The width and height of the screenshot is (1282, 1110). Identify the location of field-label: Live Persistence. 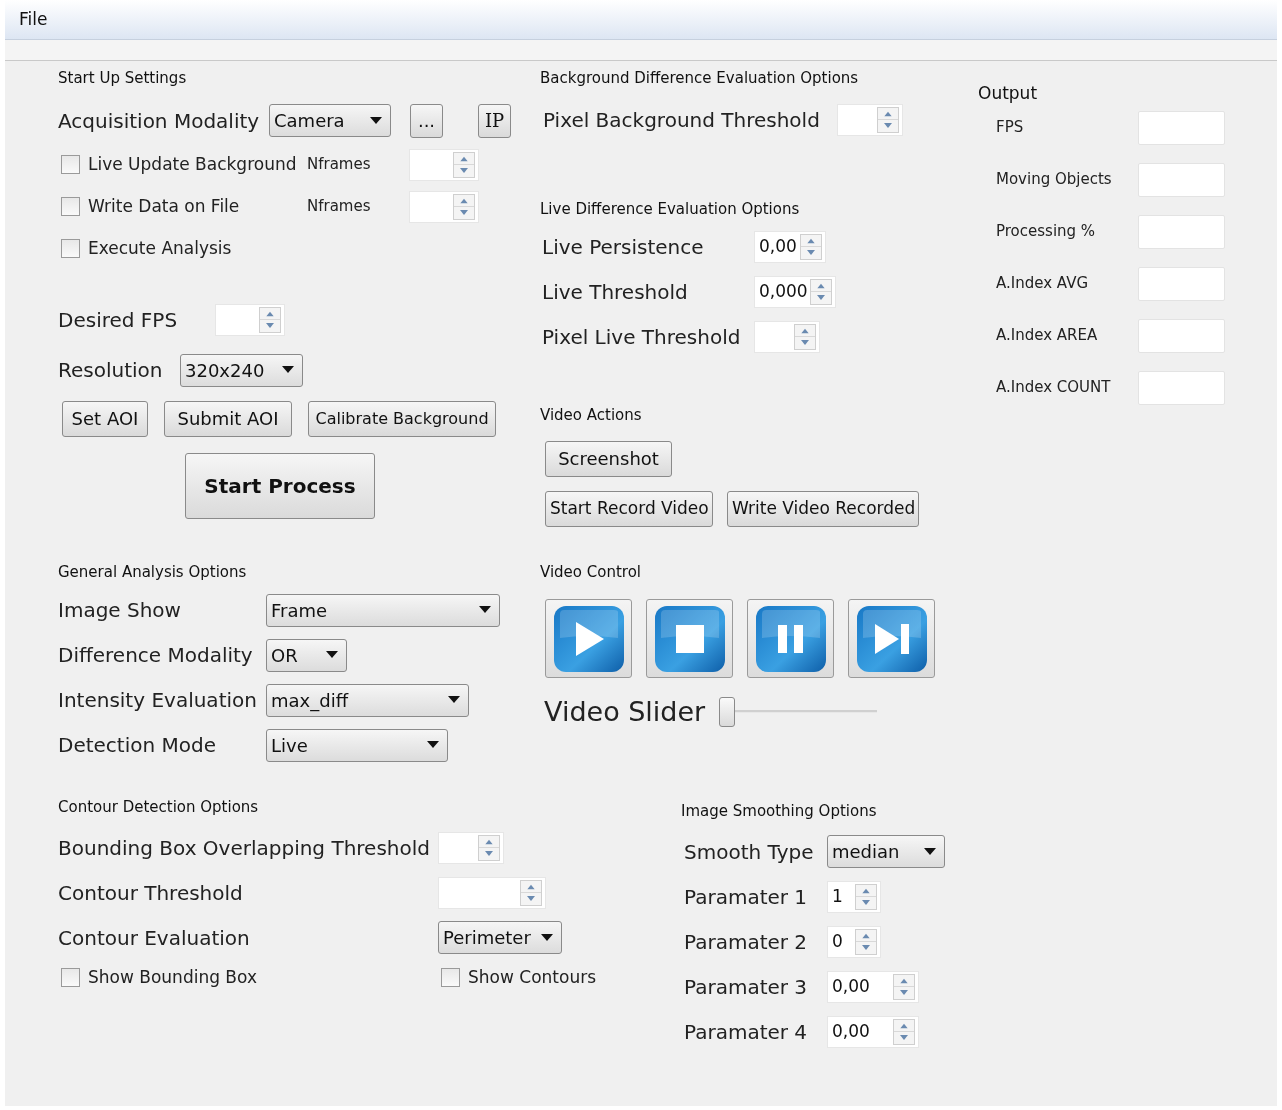
(623, 247).